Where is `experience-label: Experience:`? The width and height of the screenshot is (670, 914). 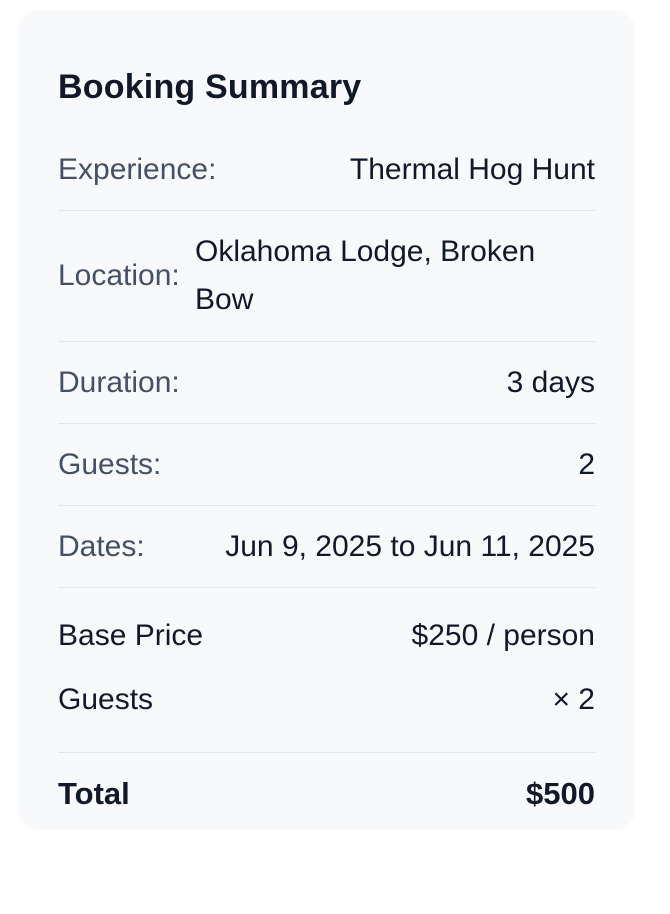
experience-label: Experience: is located at coordinates (137, 169).